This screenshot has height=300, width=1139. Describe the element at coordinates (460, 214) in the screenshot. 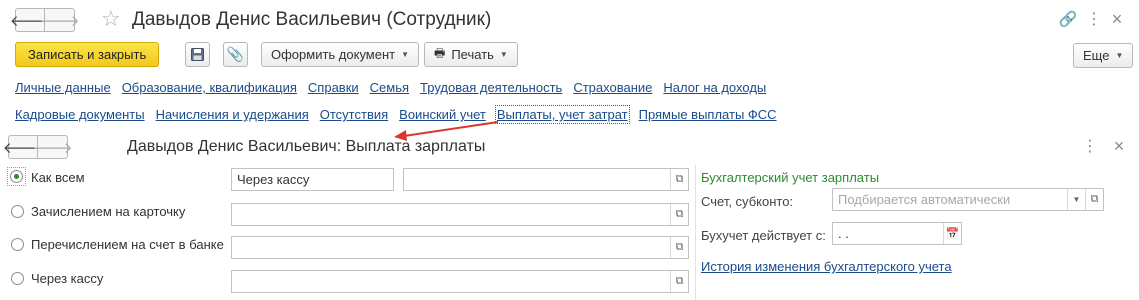

I see `card-field: ⧉` at that location.